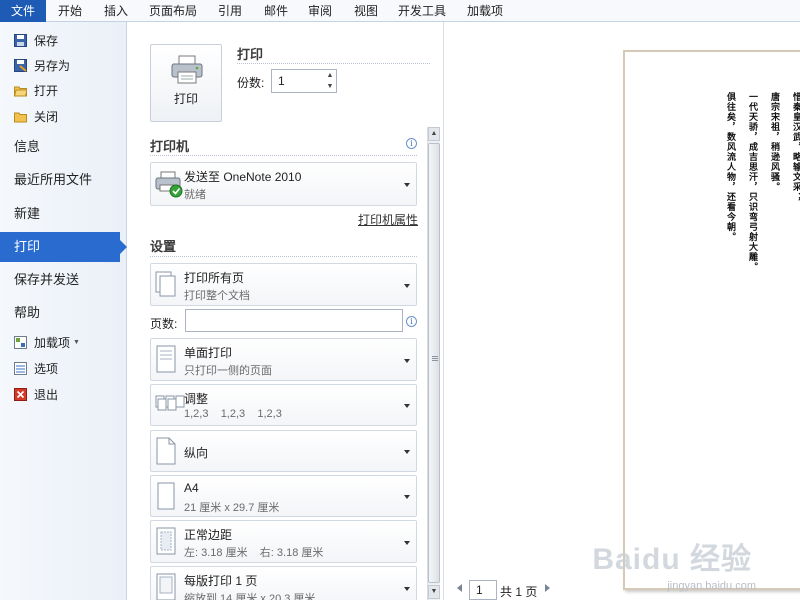 Image resolution: width=800 pixels, height=600 pixels. I want to click on nav-save: 保存, so click(36, 40).